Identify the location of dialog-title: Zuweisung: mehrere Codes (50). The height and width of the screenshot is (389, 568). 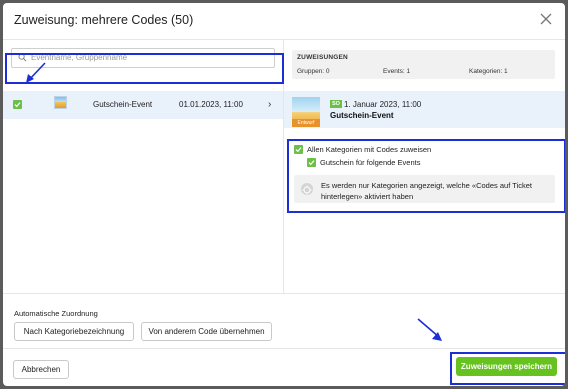
(104, 20).